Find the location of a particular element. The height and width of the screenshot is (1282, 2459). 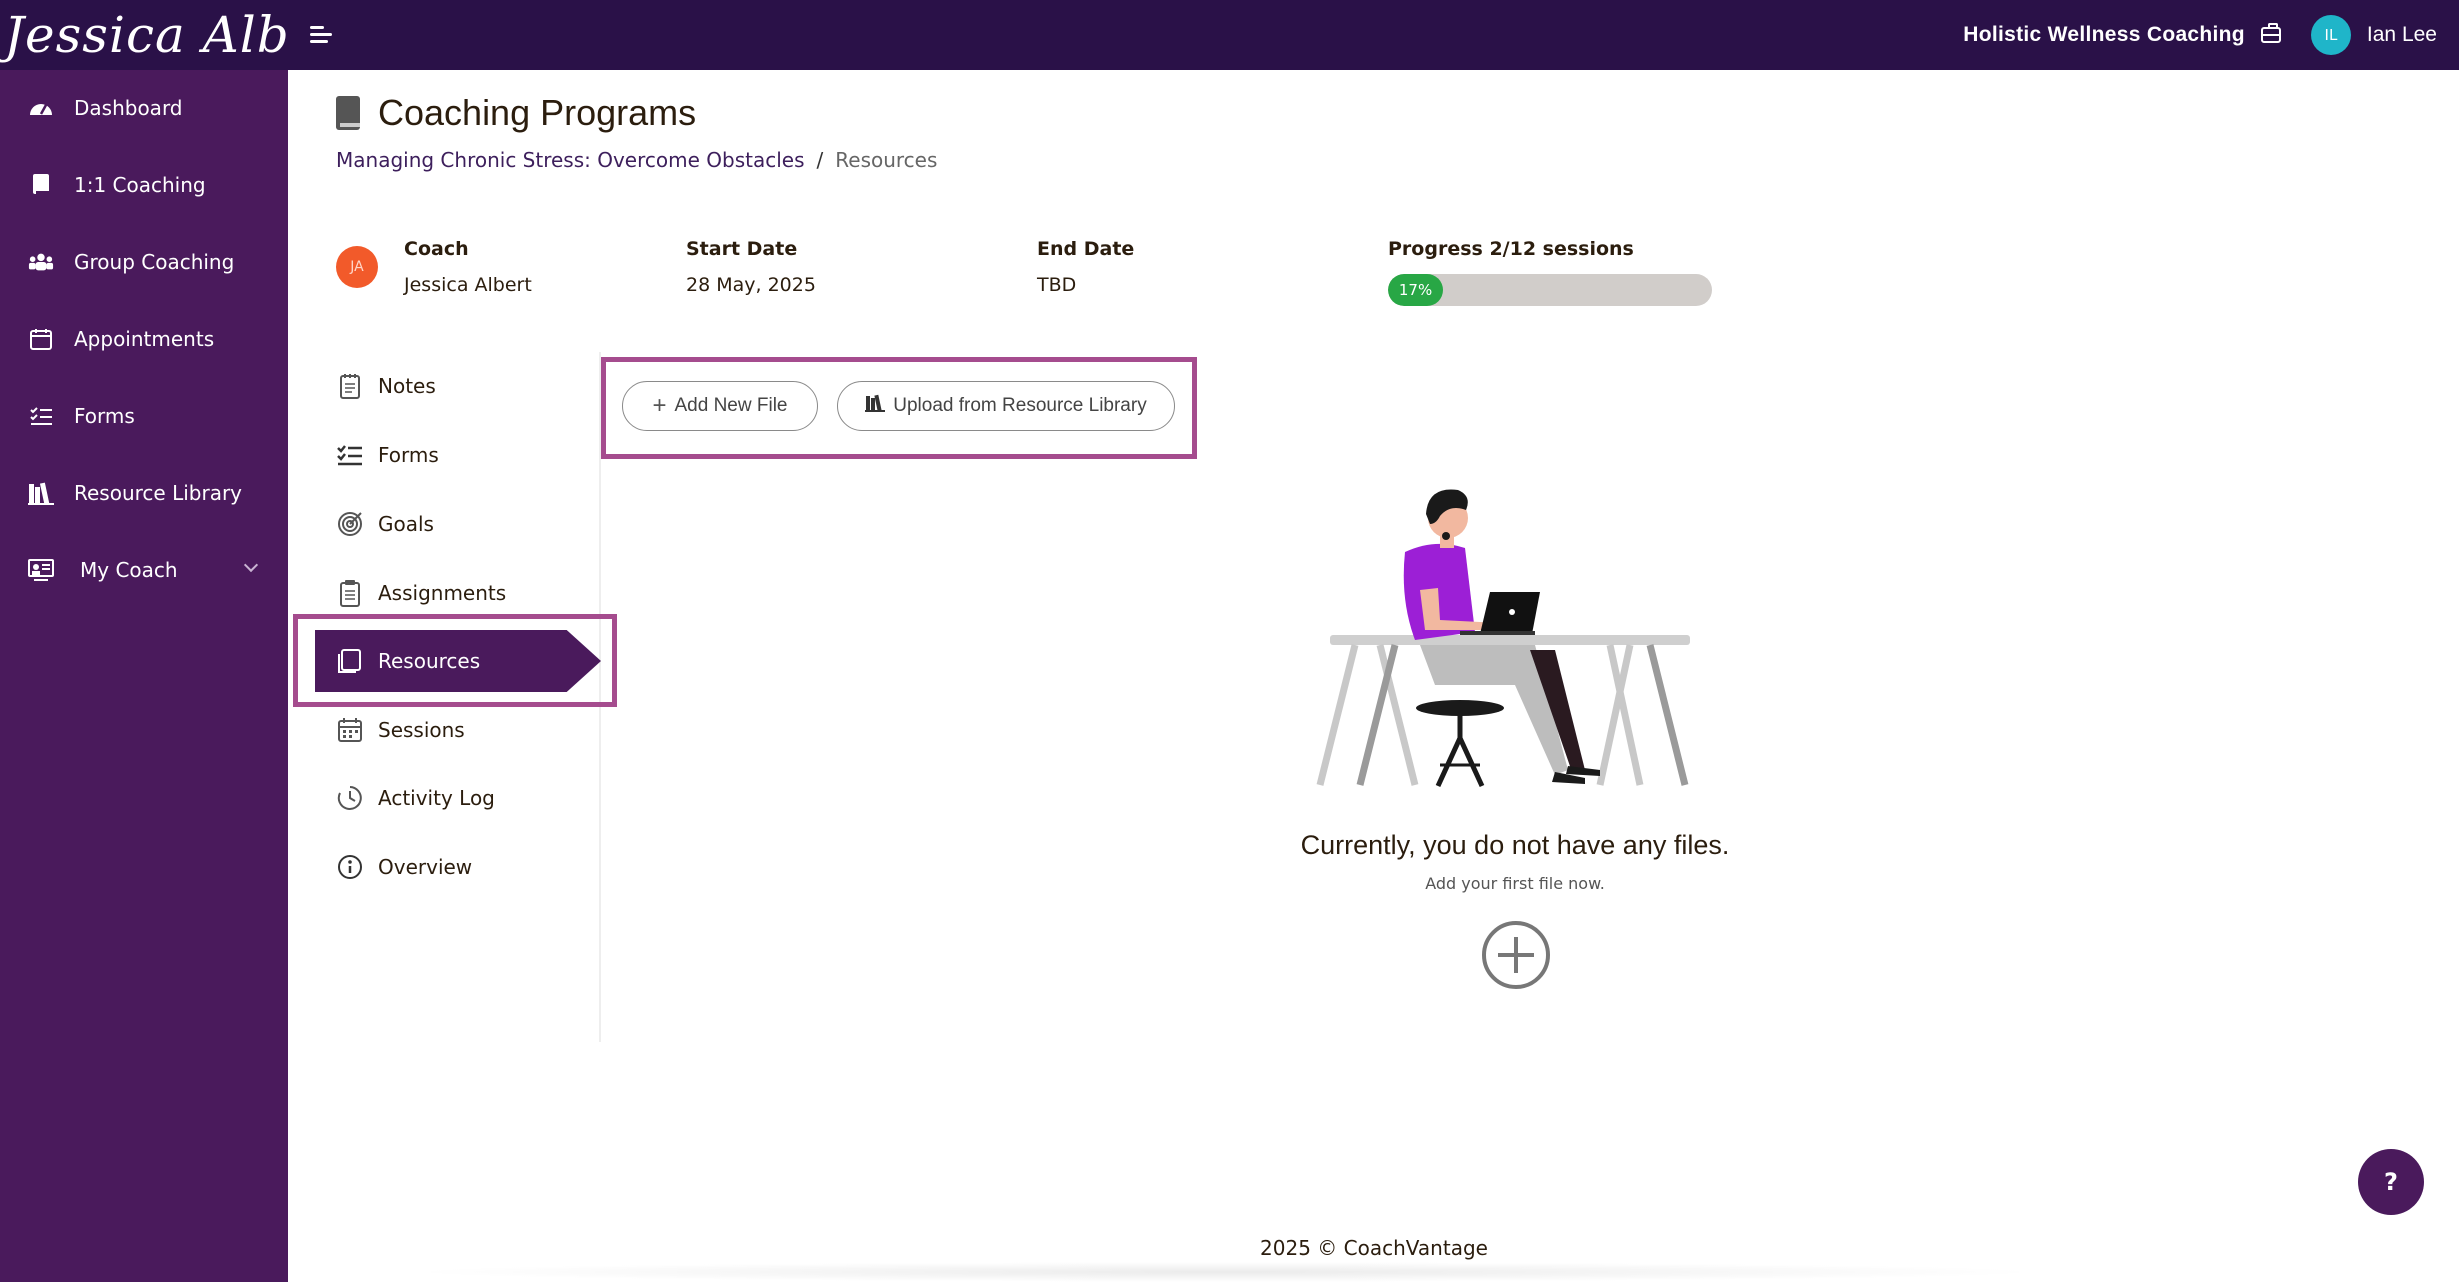

submenu-item-label: Overview is located at coordinates (425, 867).